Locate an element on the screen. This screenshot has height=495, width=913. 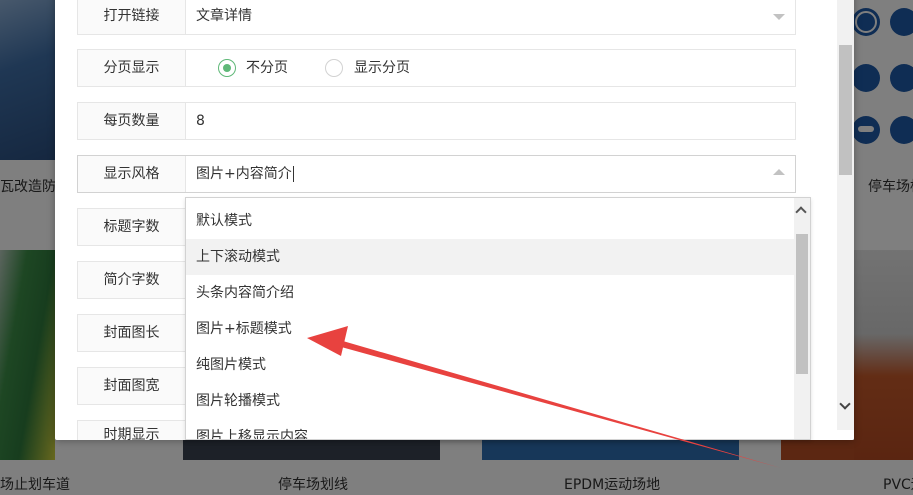
open-link-select: 文章详情 is located at coordinates (496, 17).